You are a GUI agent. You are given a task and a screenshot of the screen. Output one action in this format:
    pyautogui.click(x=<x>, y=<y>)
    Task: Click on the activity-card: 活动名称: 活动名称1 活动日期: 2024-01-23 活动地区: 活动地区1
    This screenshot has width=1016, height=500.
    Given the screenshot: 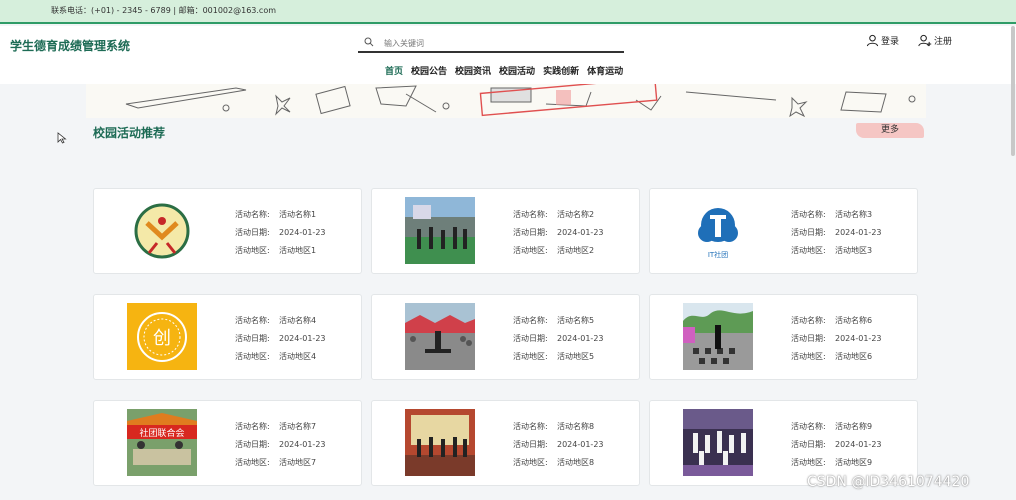 What is the action you would take?
    pyautogui.click(x=227, y=231)
    